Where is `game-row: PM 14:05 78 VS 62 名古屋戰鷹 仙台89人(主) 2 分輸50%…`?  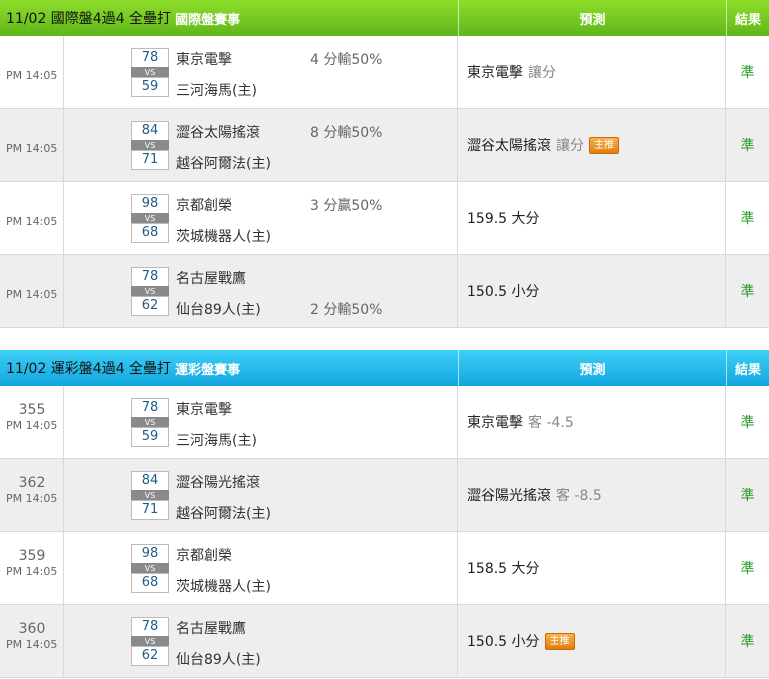
game-row: PM 14:05 78 VS 62 名古屋戰鷹 仙台89人(主) 2 分輸50%… is located at coordinates (384, 291).